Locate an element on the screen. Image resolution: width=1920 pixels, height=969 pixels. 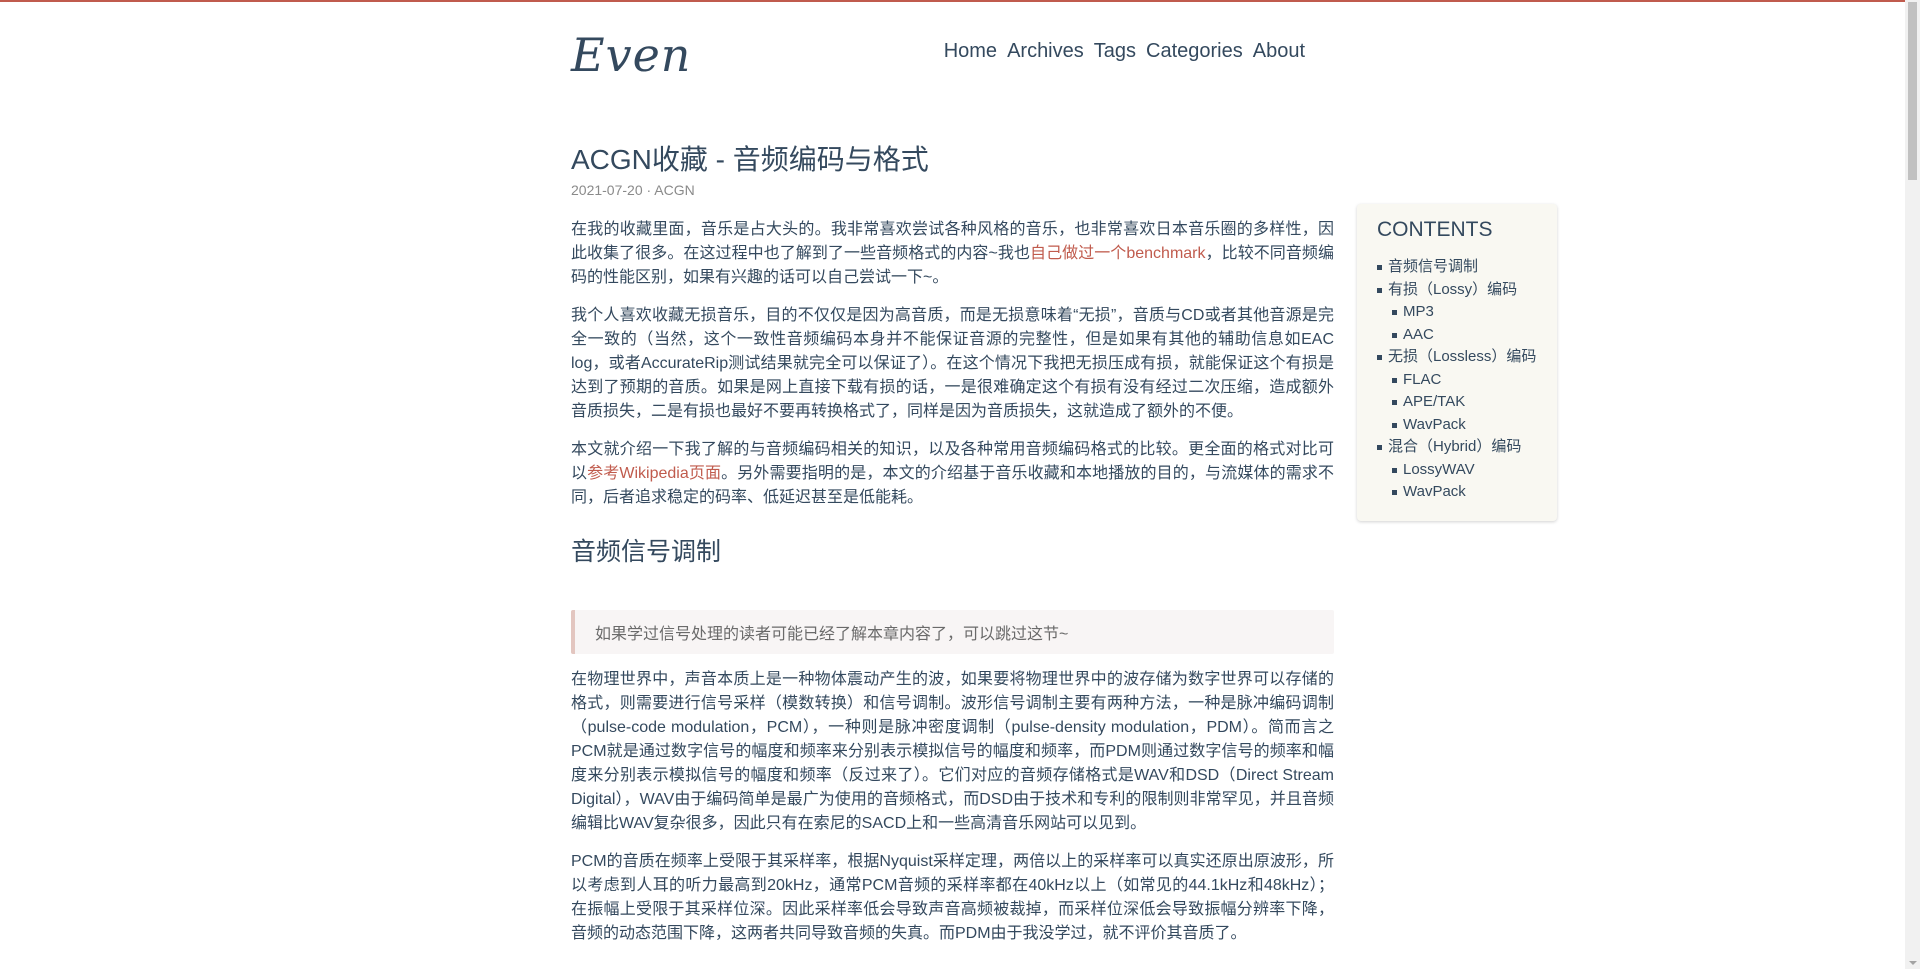
toc-title: CONTENTS is located at coordinates (1435, 229).